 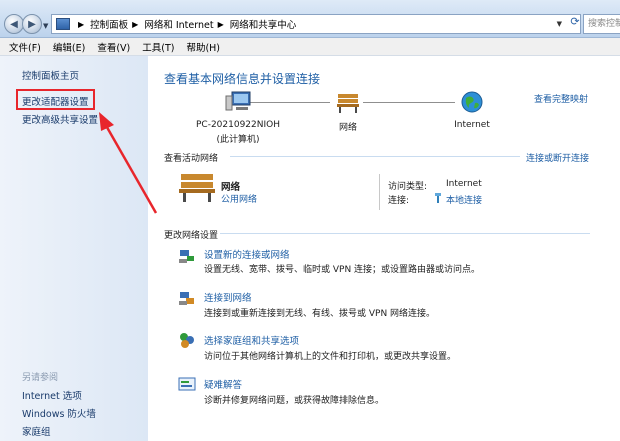 What do you see at coordinates (559, 24) in the screenshot?
I see `address-dropdown-icon: ▼` at bounding box center [559, 24].